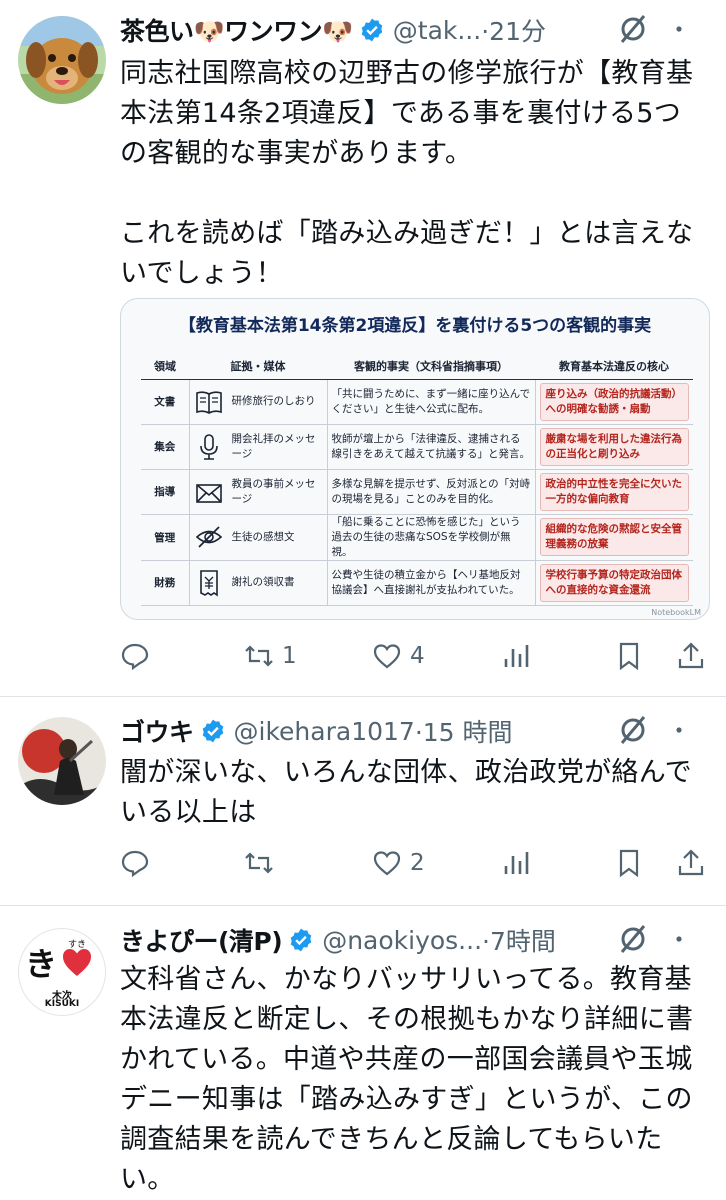 The height and width of the screenshot is (1200, 726). Describe the element at coordinates (676, 612) in the screenshot. I see `card-watermark: NotebookLM` at that location.